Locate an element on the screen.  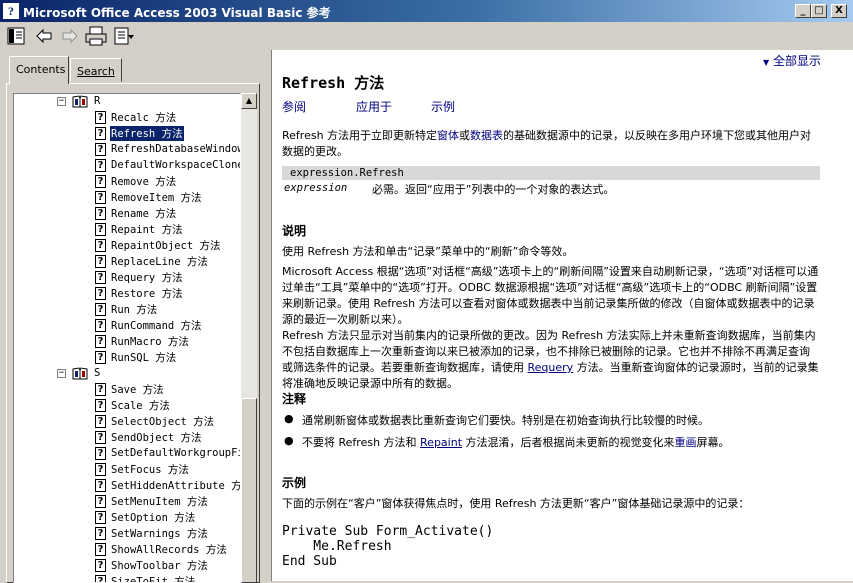
forward-button is located at coordinates (70, 36).